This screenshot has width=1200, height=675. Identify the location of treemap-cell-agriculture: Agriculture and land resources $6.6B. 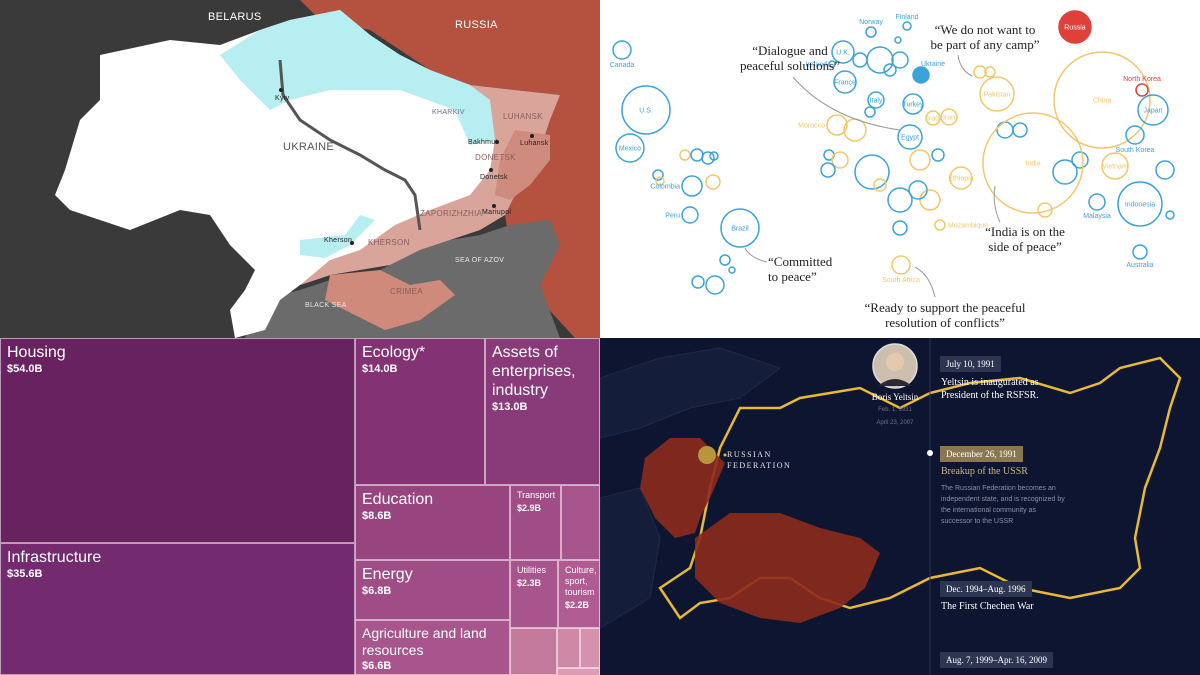
(432, 647).